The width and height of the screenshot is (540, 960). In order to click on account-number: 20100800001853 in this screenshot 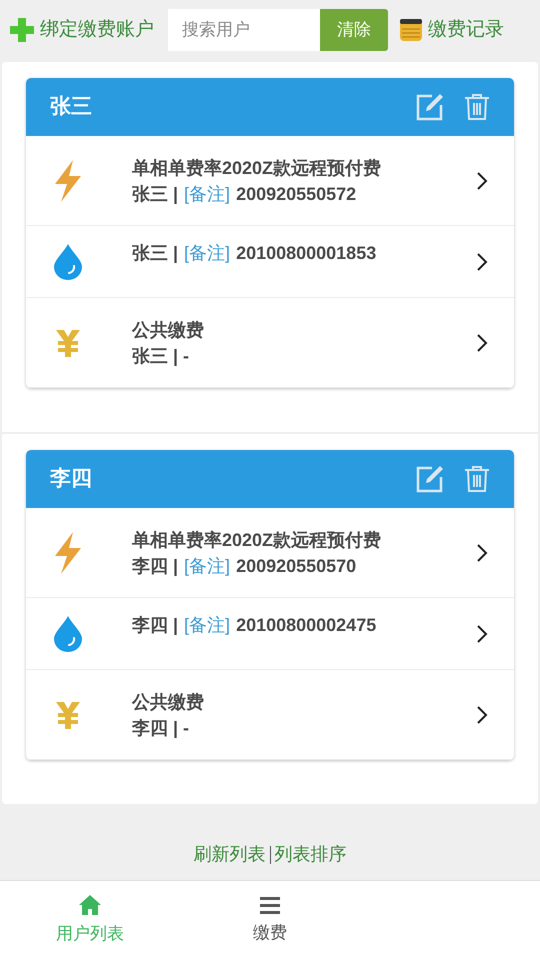, I will do `click(306, 253)`.